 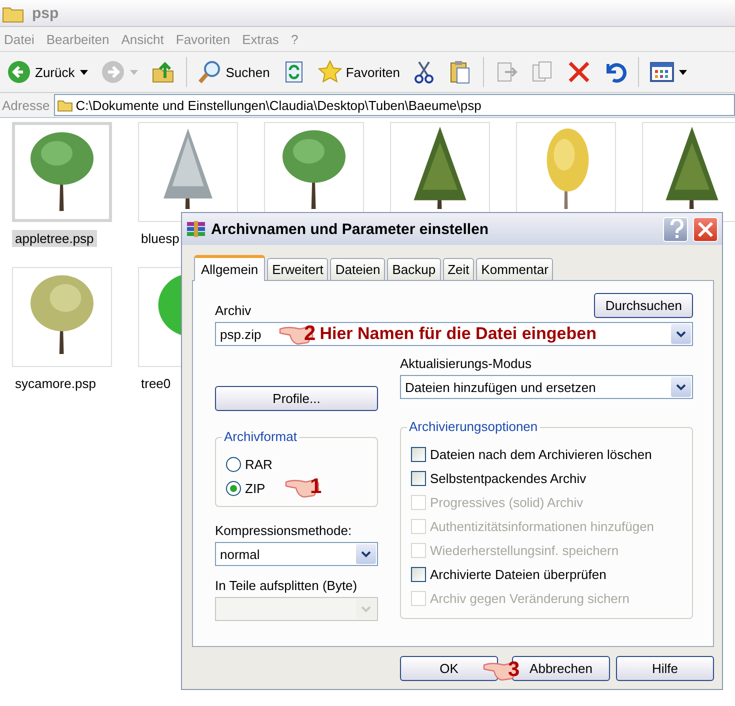 I want to click on dialog-button: OK, so click(x=449, y=668).